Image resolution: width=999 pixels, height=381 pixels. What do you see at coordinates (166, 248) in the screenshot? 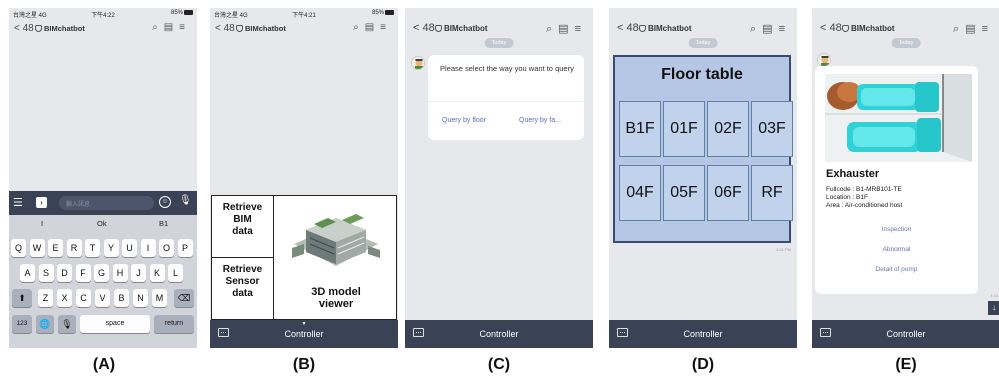
I see `key-o: O` at bounding box center [166, 248].